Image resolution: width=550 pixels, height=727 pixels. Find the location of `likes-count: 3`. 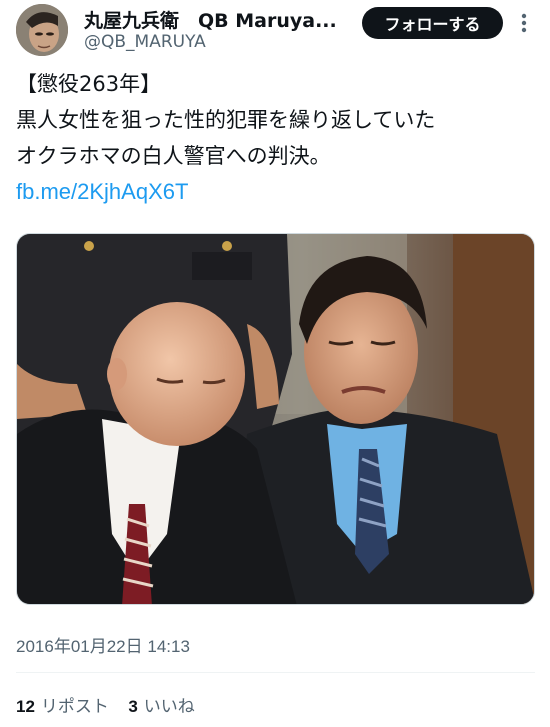

likes-count: 3 is located at coordinates (133, 706).